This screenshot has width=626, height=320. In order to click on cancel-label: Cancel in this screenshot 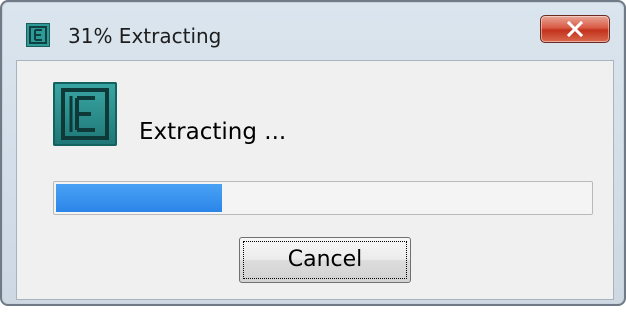, I will do `click(325, 259)`.